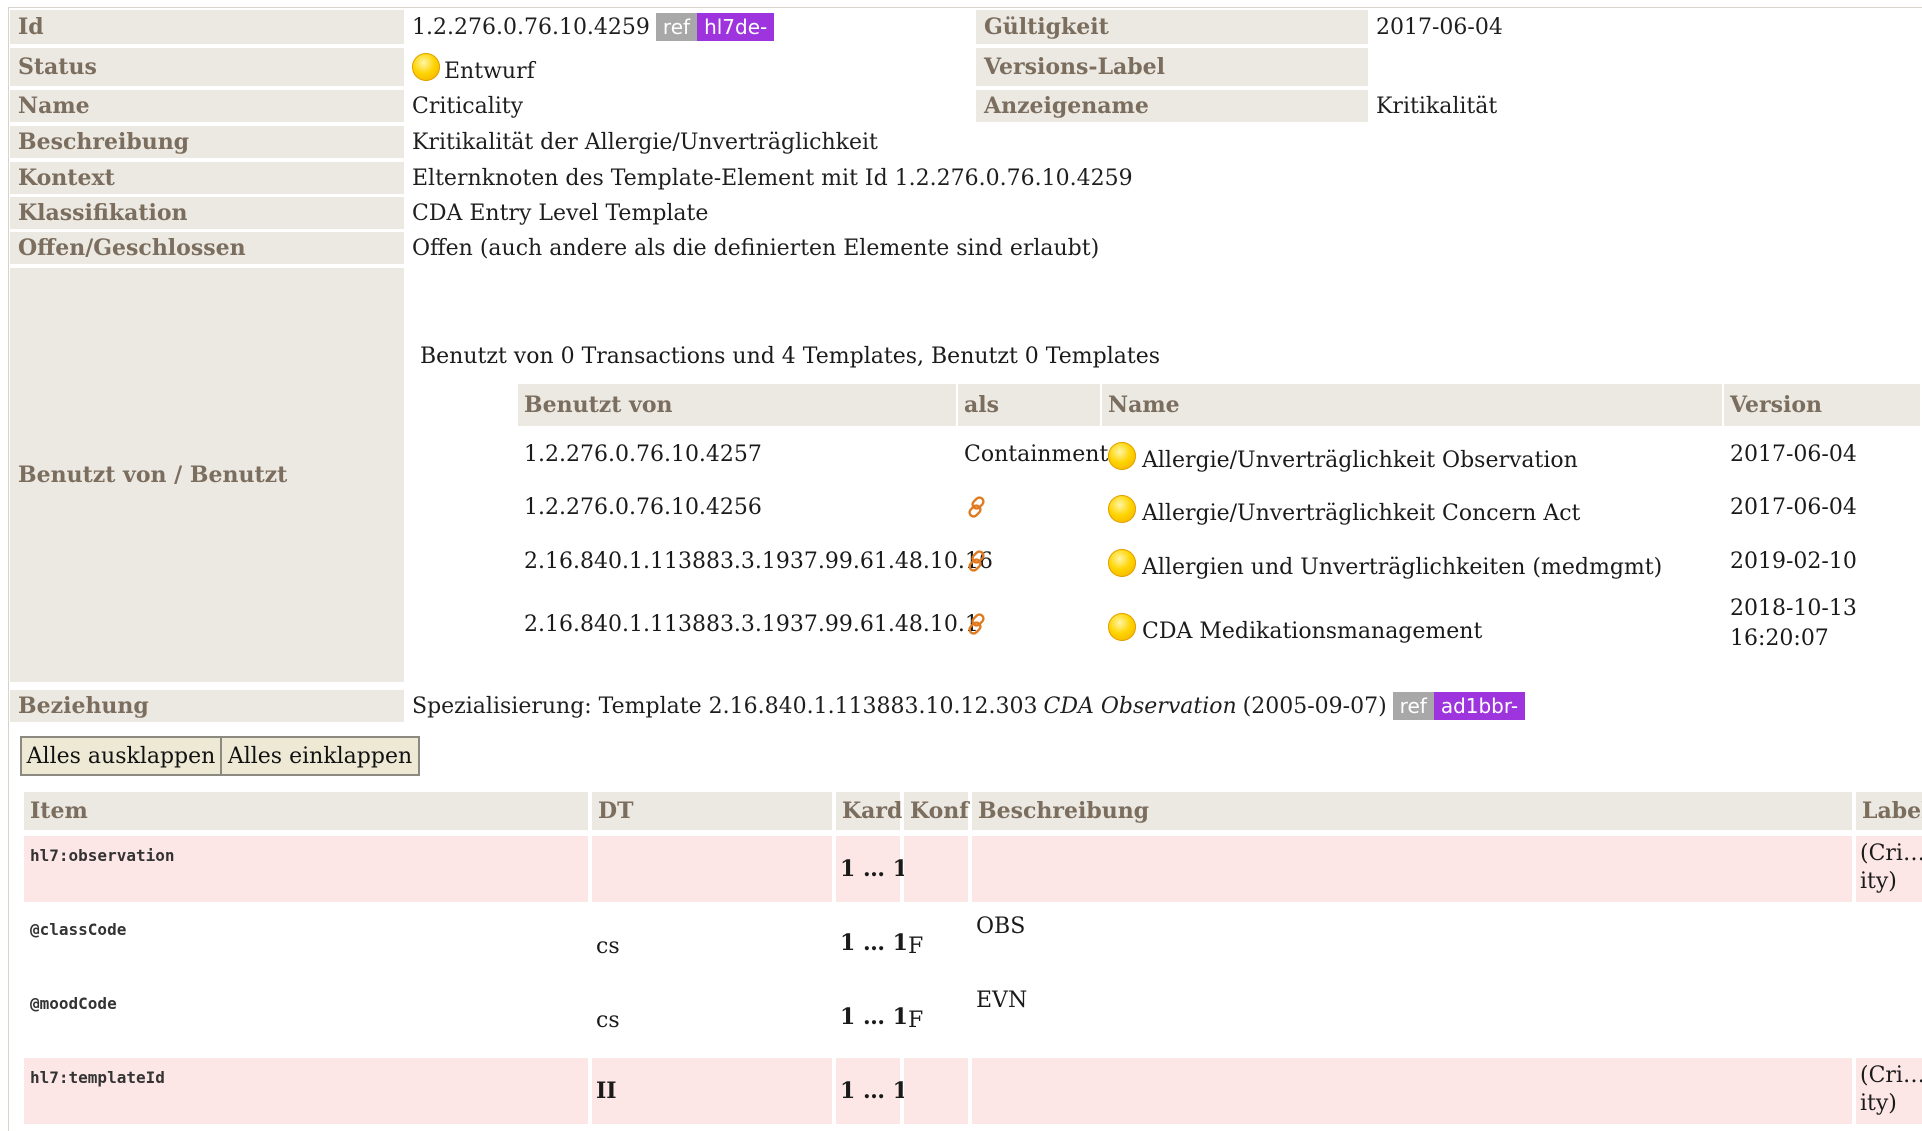  What do you see at coordinates (1479, 706) in the screenshot?
I see `prefix-badge: ad1bbr-` at bounding box center [1479, 706].